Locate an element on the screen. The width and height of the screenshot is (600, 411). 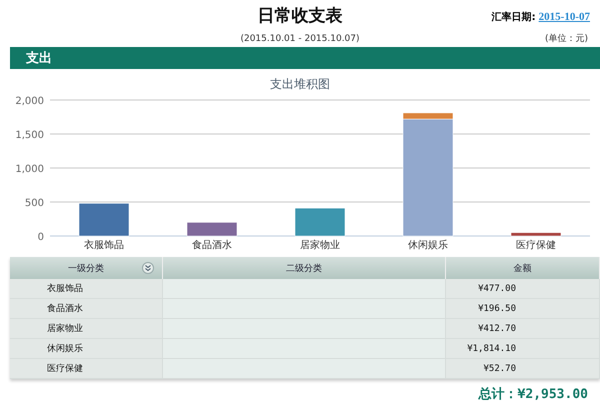
category-label: 食品酒水 is located at coordinates (212, 245).